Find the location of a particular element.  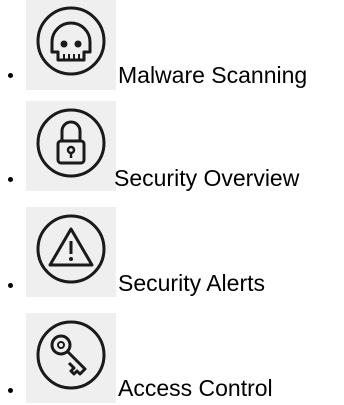

menu-item-label: Security Overview is located at coordinates (206, 178).